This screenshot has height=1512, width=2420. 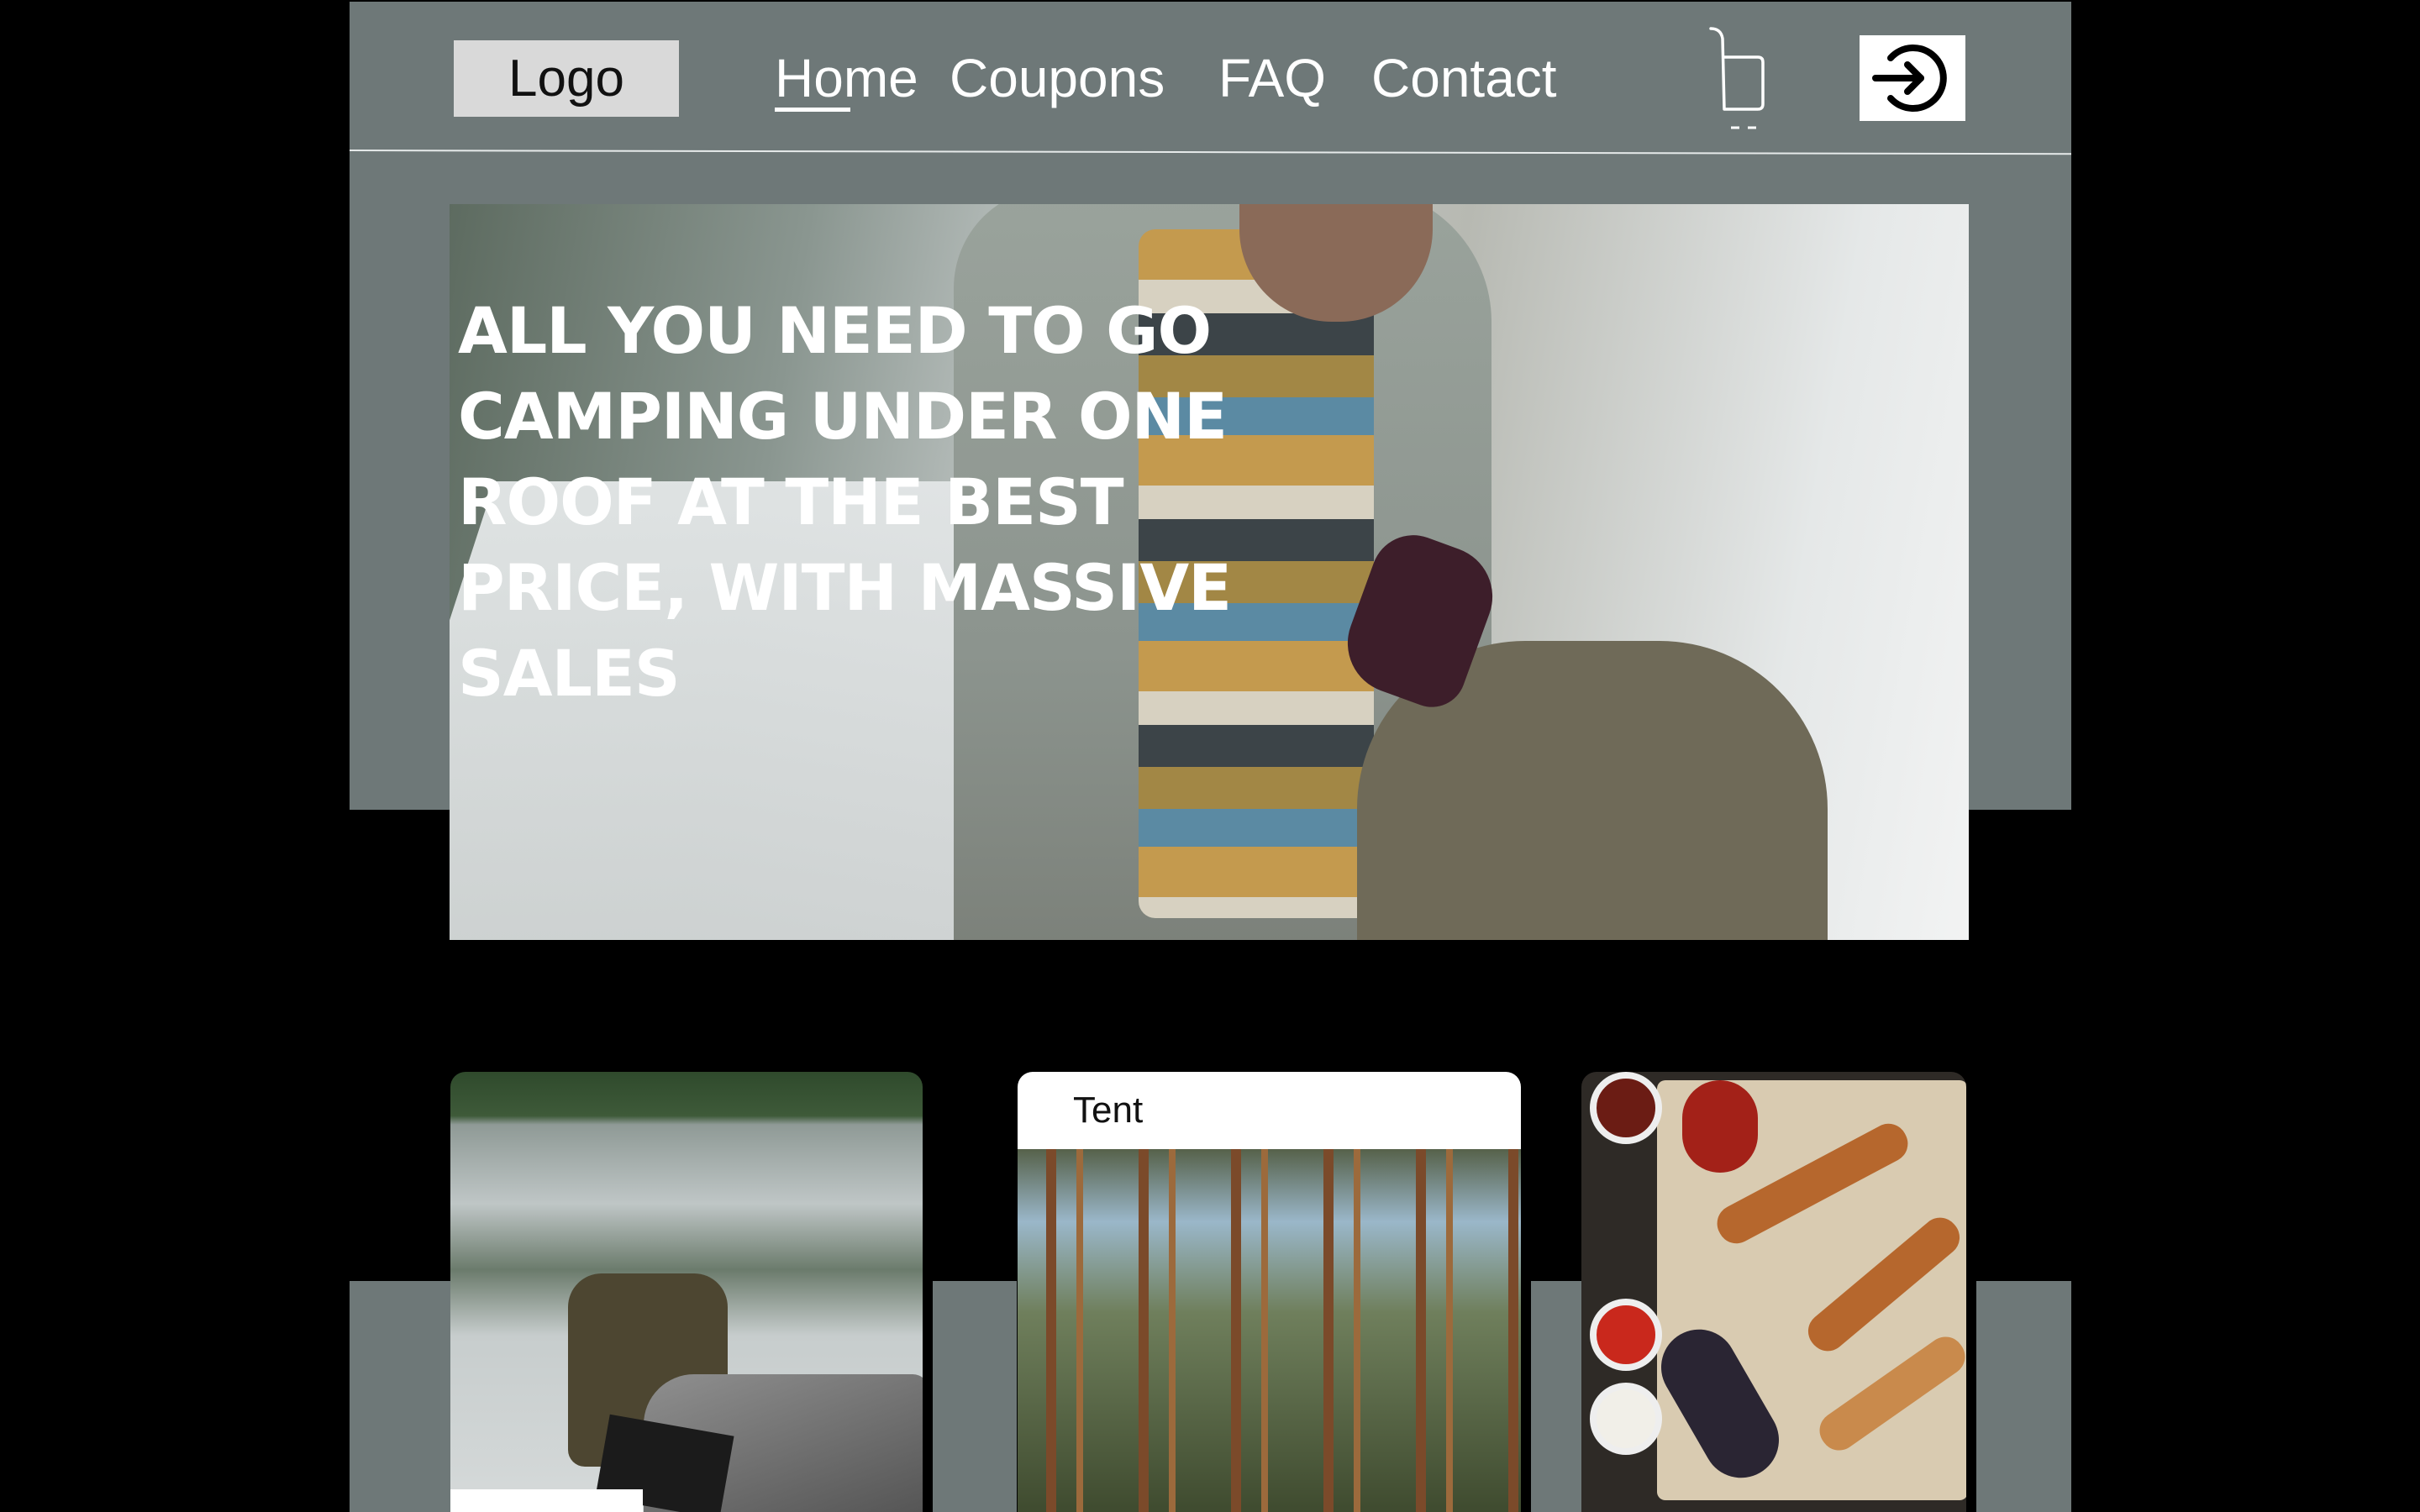 What do you see at coordinates (1773, 1292) in the screenshot?
I see `category-card-food` at bounding box center [1773, 1292].